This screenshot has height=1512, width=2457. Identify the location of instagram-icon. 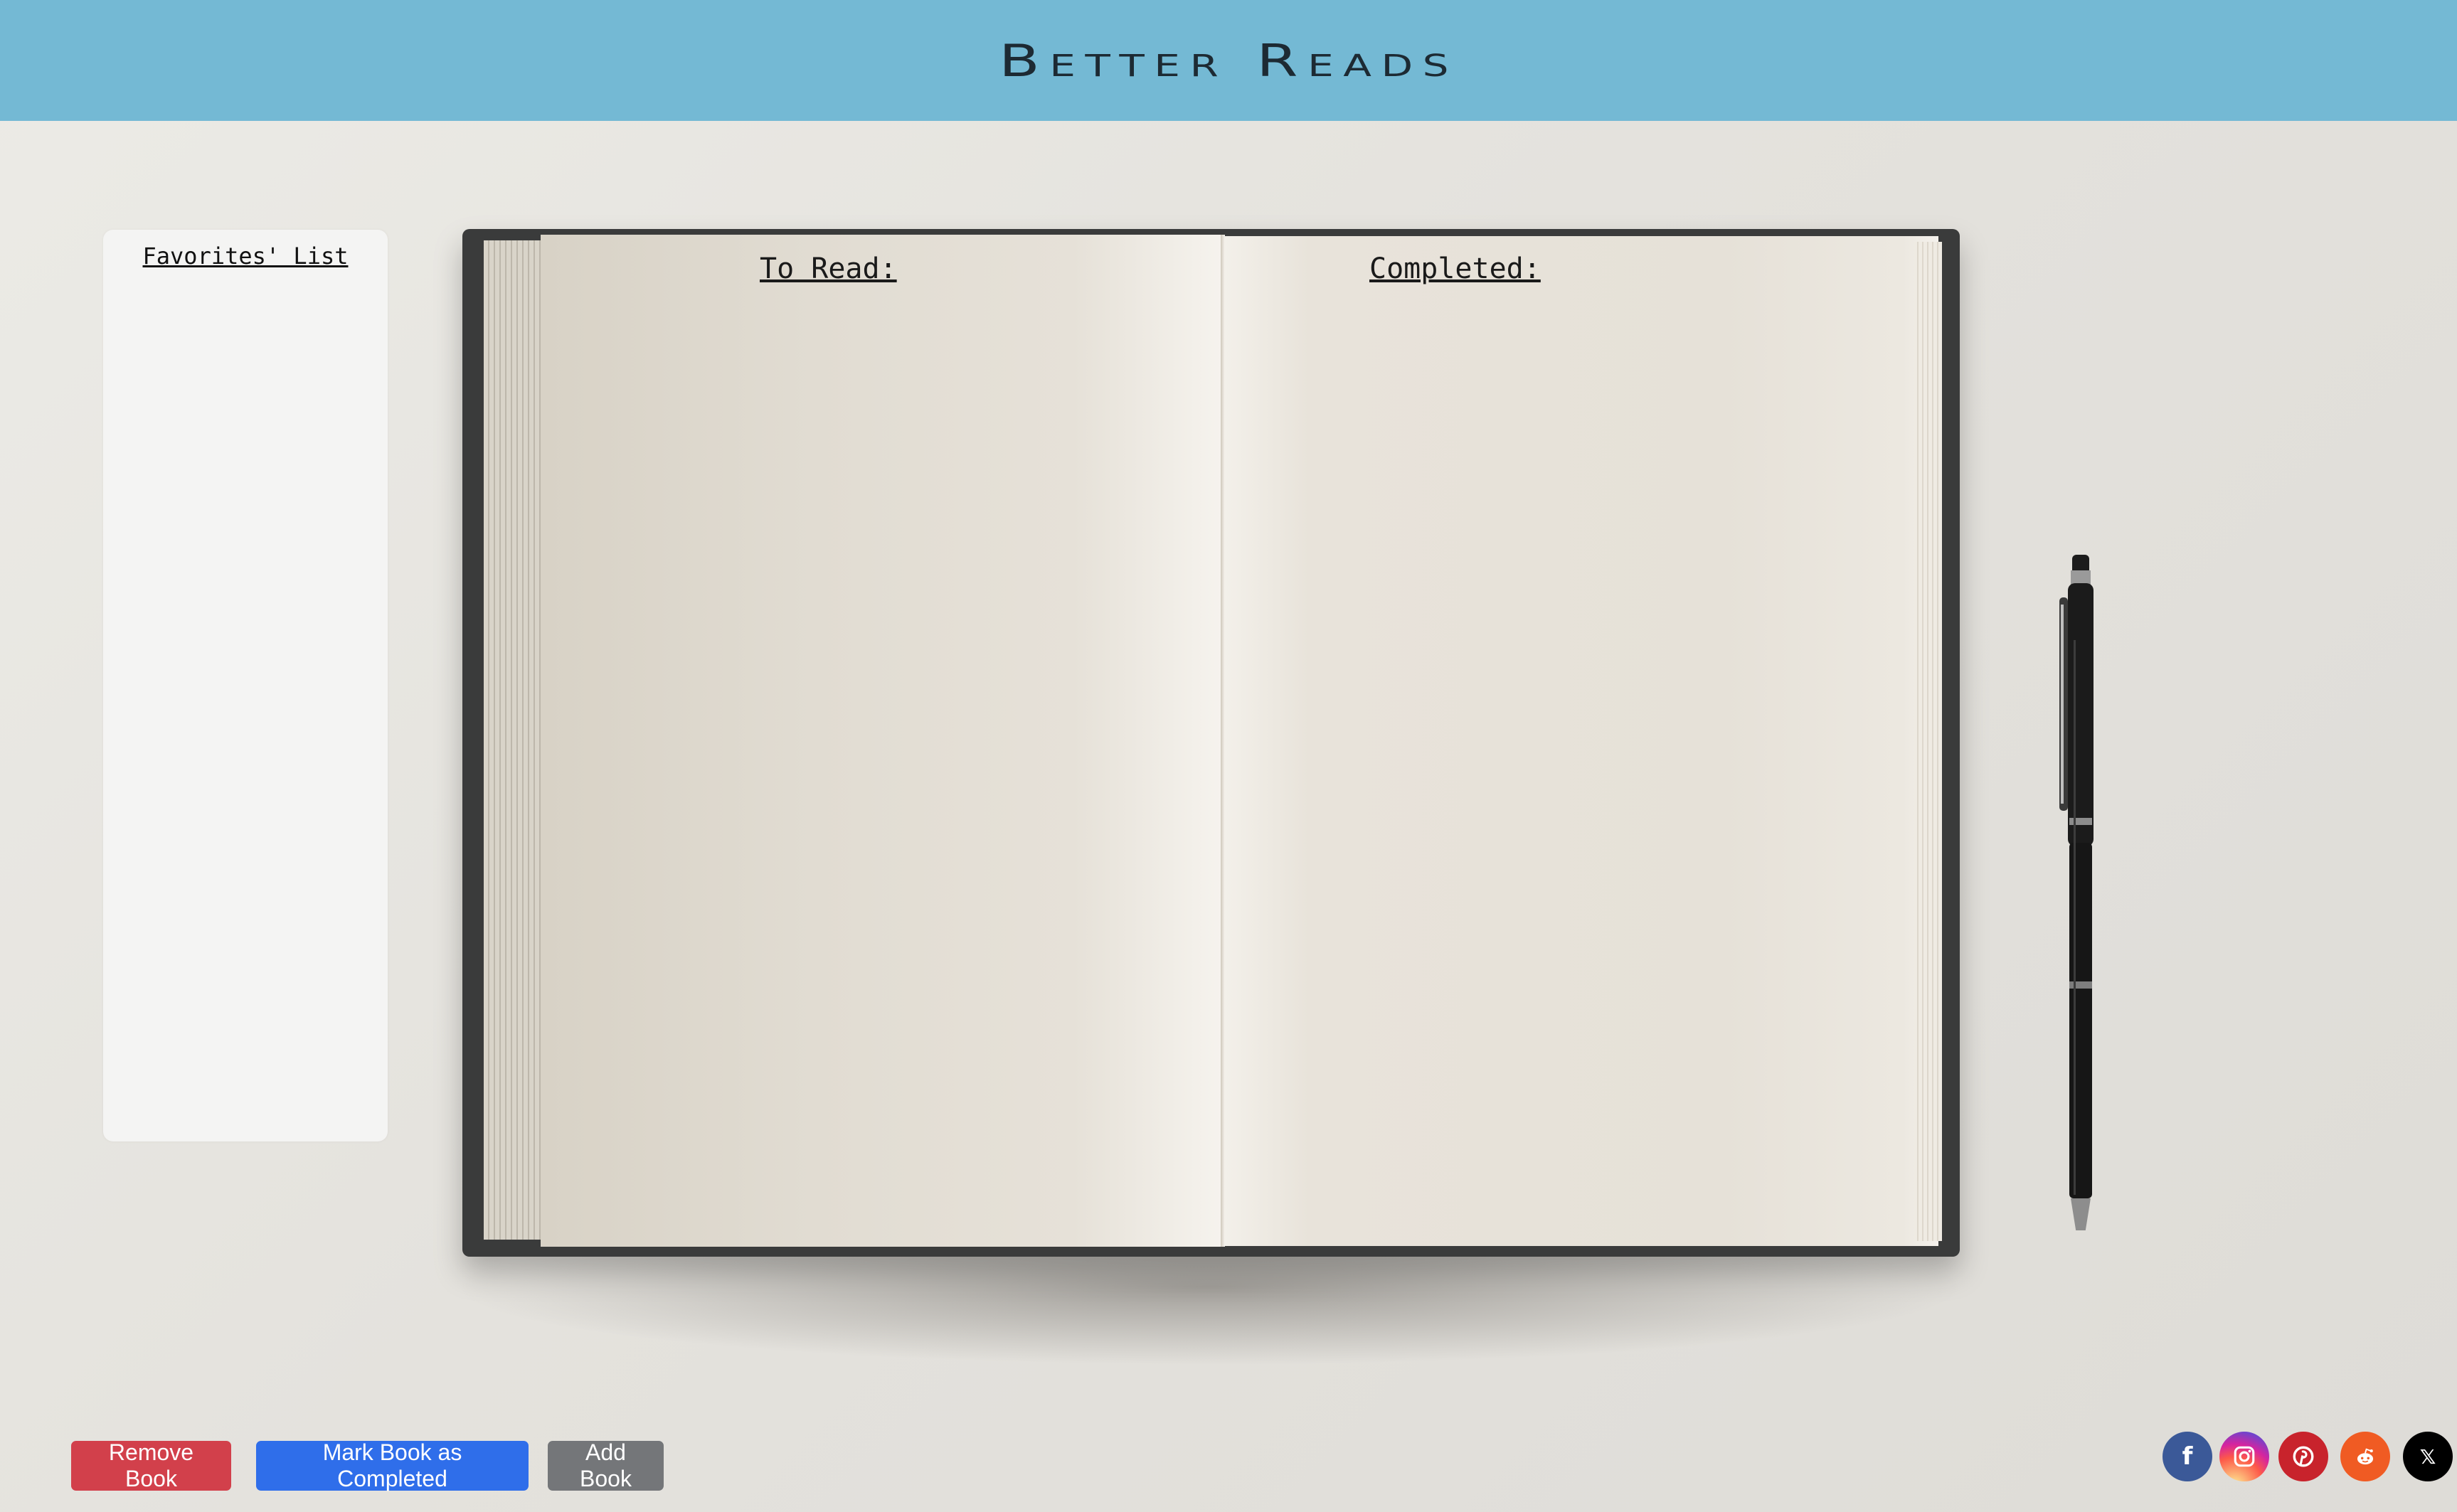
(2244, 1456).